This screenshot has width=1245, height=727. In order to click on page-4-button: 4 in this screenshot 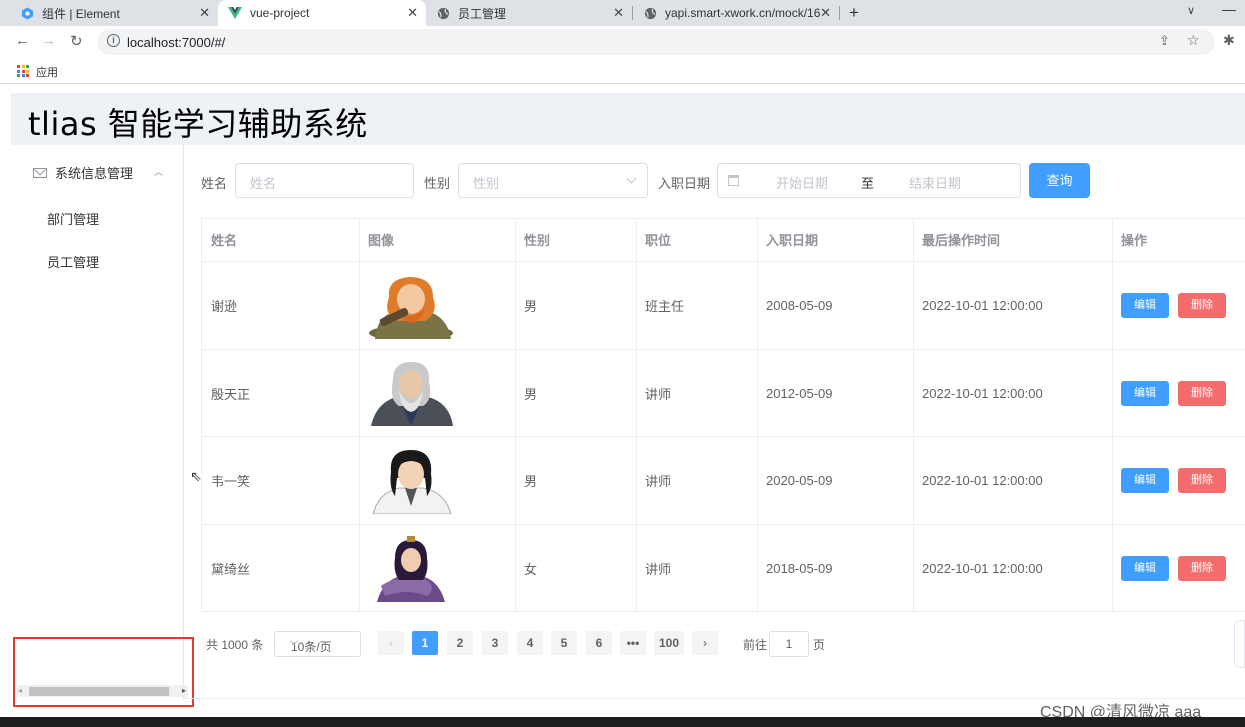, I will do `click(530, 643)`.